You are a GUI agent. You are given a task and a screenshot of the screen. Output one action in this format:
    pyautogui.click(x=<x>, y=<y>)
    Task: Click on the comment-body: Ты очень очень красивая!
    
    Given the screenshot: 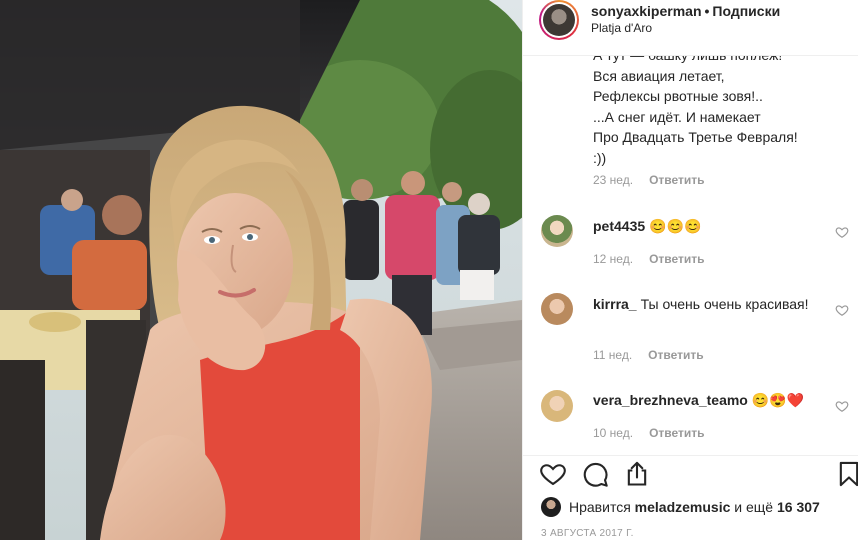 What is the action you would take?
    pyautogui.click(x=724, y=304)
    